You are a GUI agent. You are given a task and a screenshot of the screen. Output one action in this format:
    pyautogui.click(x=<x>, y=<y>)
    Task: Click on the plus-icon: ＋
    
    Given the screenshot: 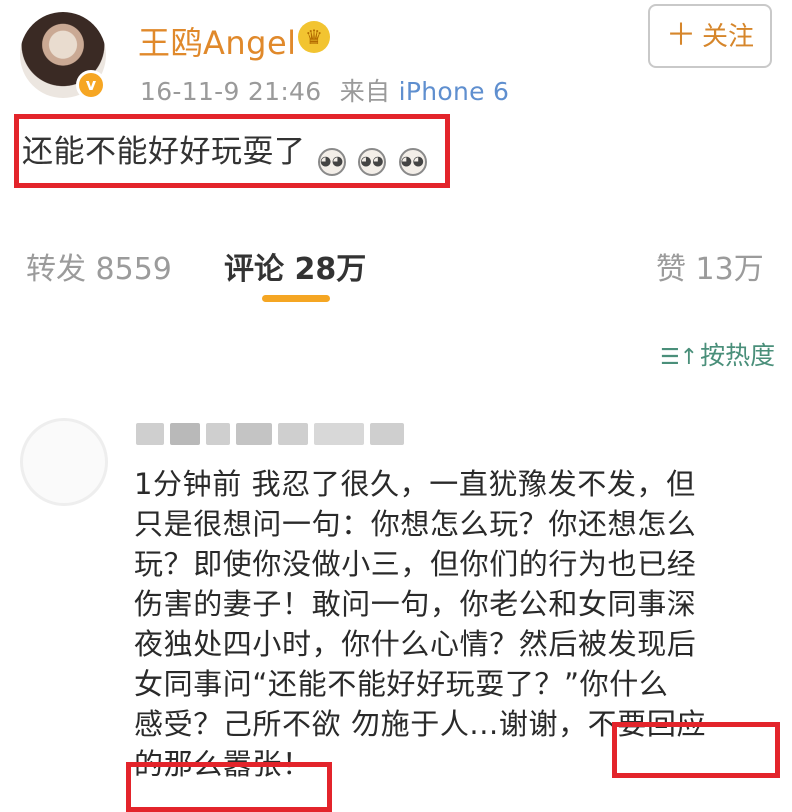 What is the action you would take?
    pyautogui.click(x=680, y=35)
    